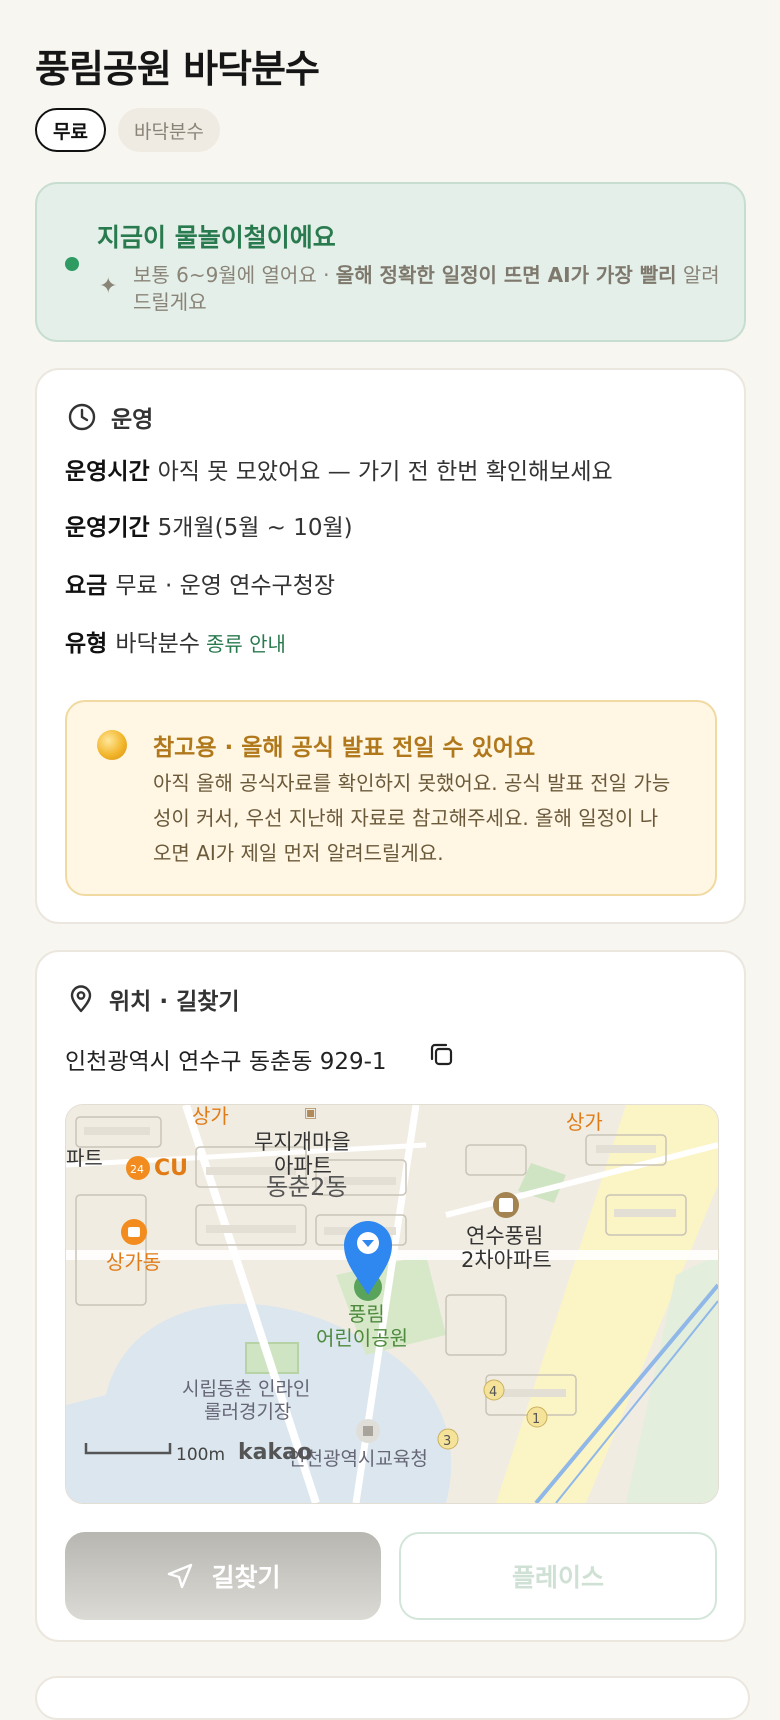 The width and height of the screenshot is (780, 1720). What do you see at coordinates (344, 748) in the screenshot?
I see `notice-title: 참고용 · 올해 공식 발표 전일 수 있어요` at bounding box center [344, 748].